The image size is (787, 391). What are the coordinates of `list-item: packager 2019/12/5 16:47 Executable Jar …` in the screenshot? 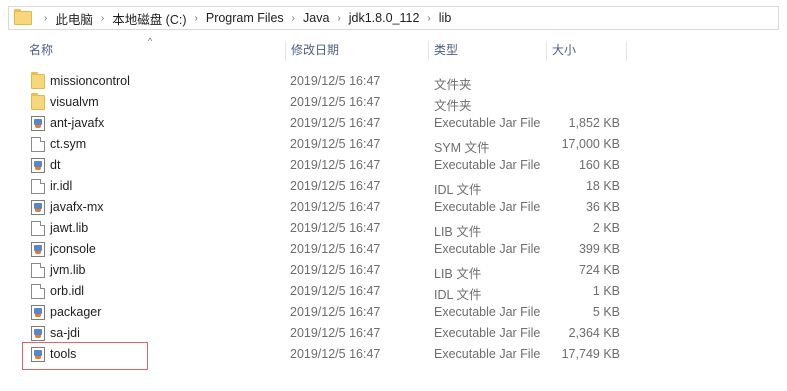 It's located at (393, 312).